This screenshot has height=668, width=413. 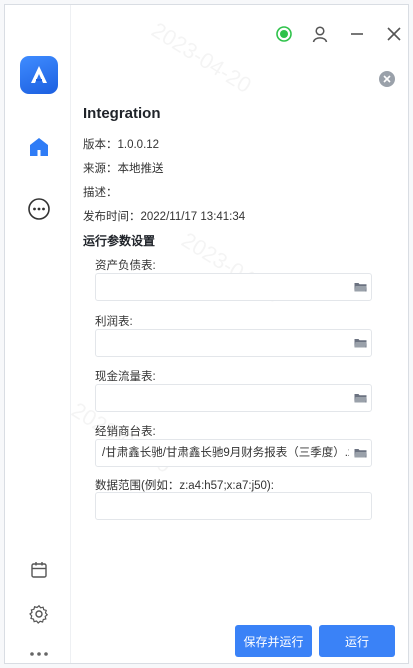 What do you see at coordinates (184, 486) in the screenshot?
I see `data-range-label: 数据范围(例如：z:a4:h57;x:a7:j50):` at bounding box center [184, 486].